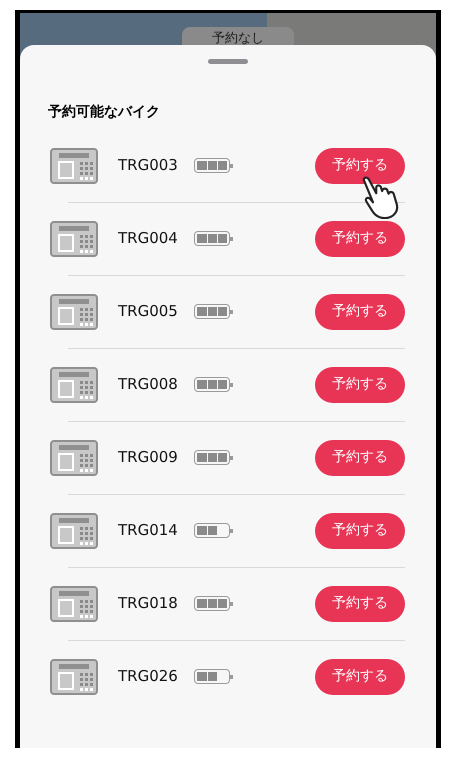 This screenshot has width=456, height=763. Describe the element at coordinates (148, 239) in the screenshot. I see `bike-name: TRG004` at that location.